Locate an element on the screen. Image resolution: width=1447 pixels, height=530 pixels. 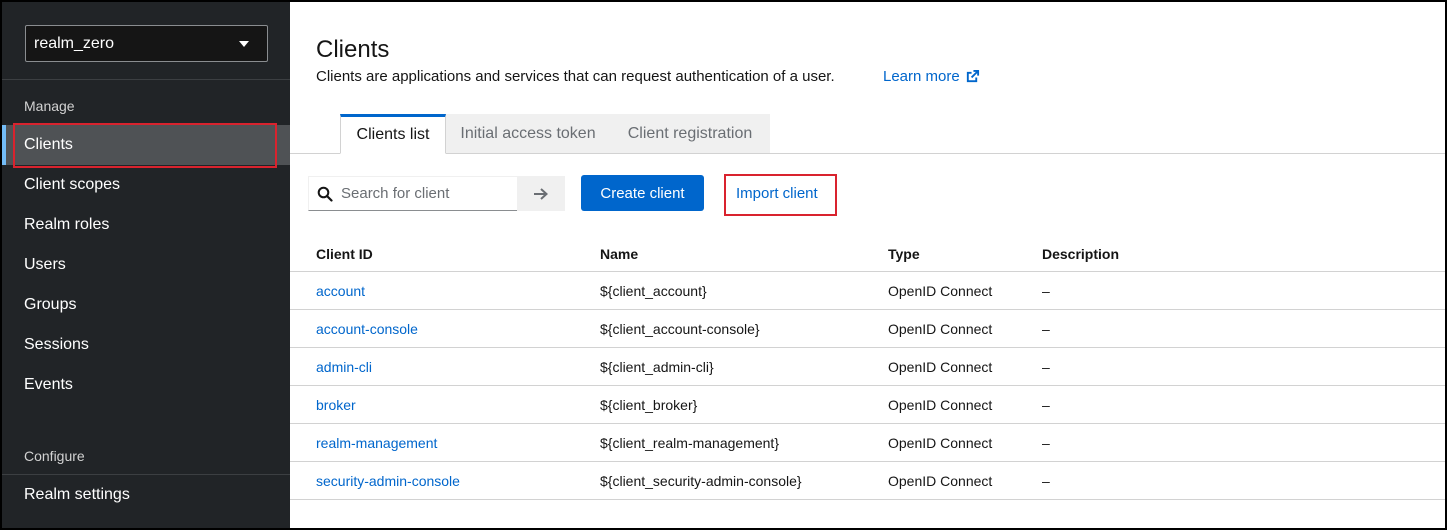
create-client-button: Create client is located at coordinates (642, 193).